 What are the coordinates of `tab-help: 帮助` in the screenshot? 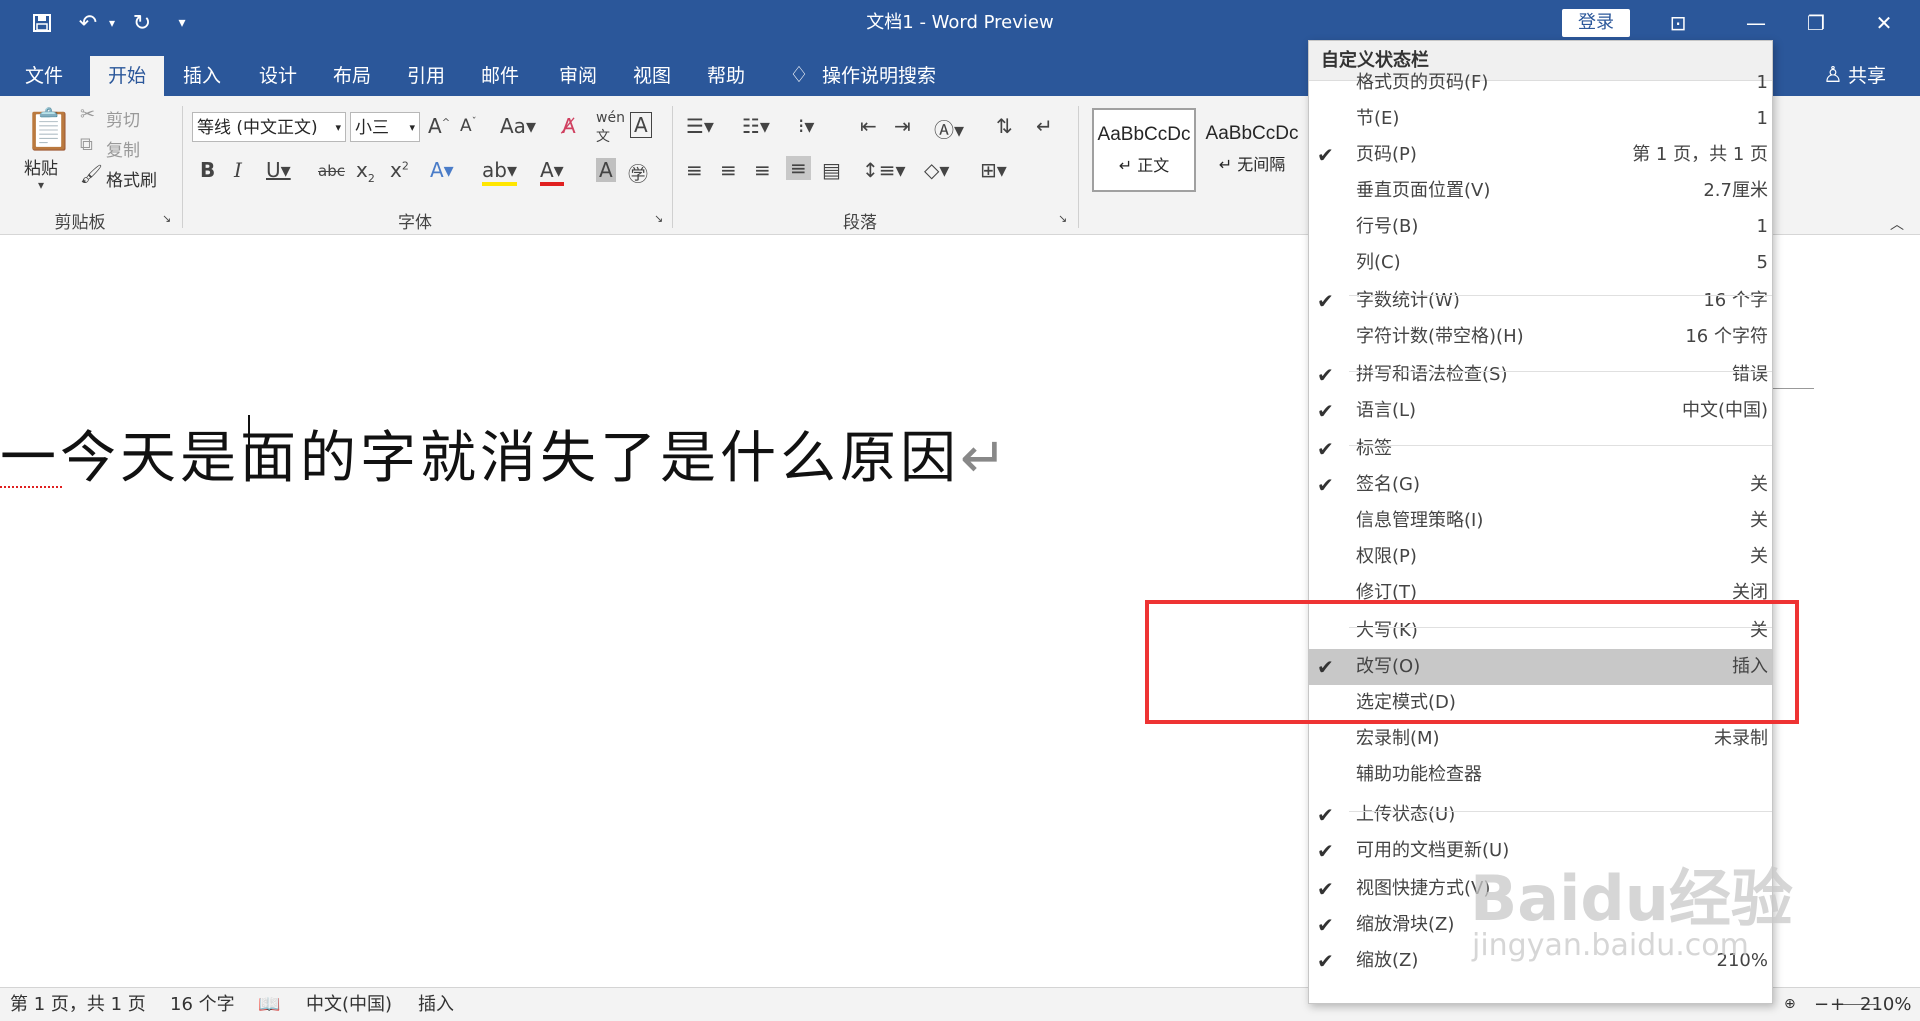 It's located at (726, 76).